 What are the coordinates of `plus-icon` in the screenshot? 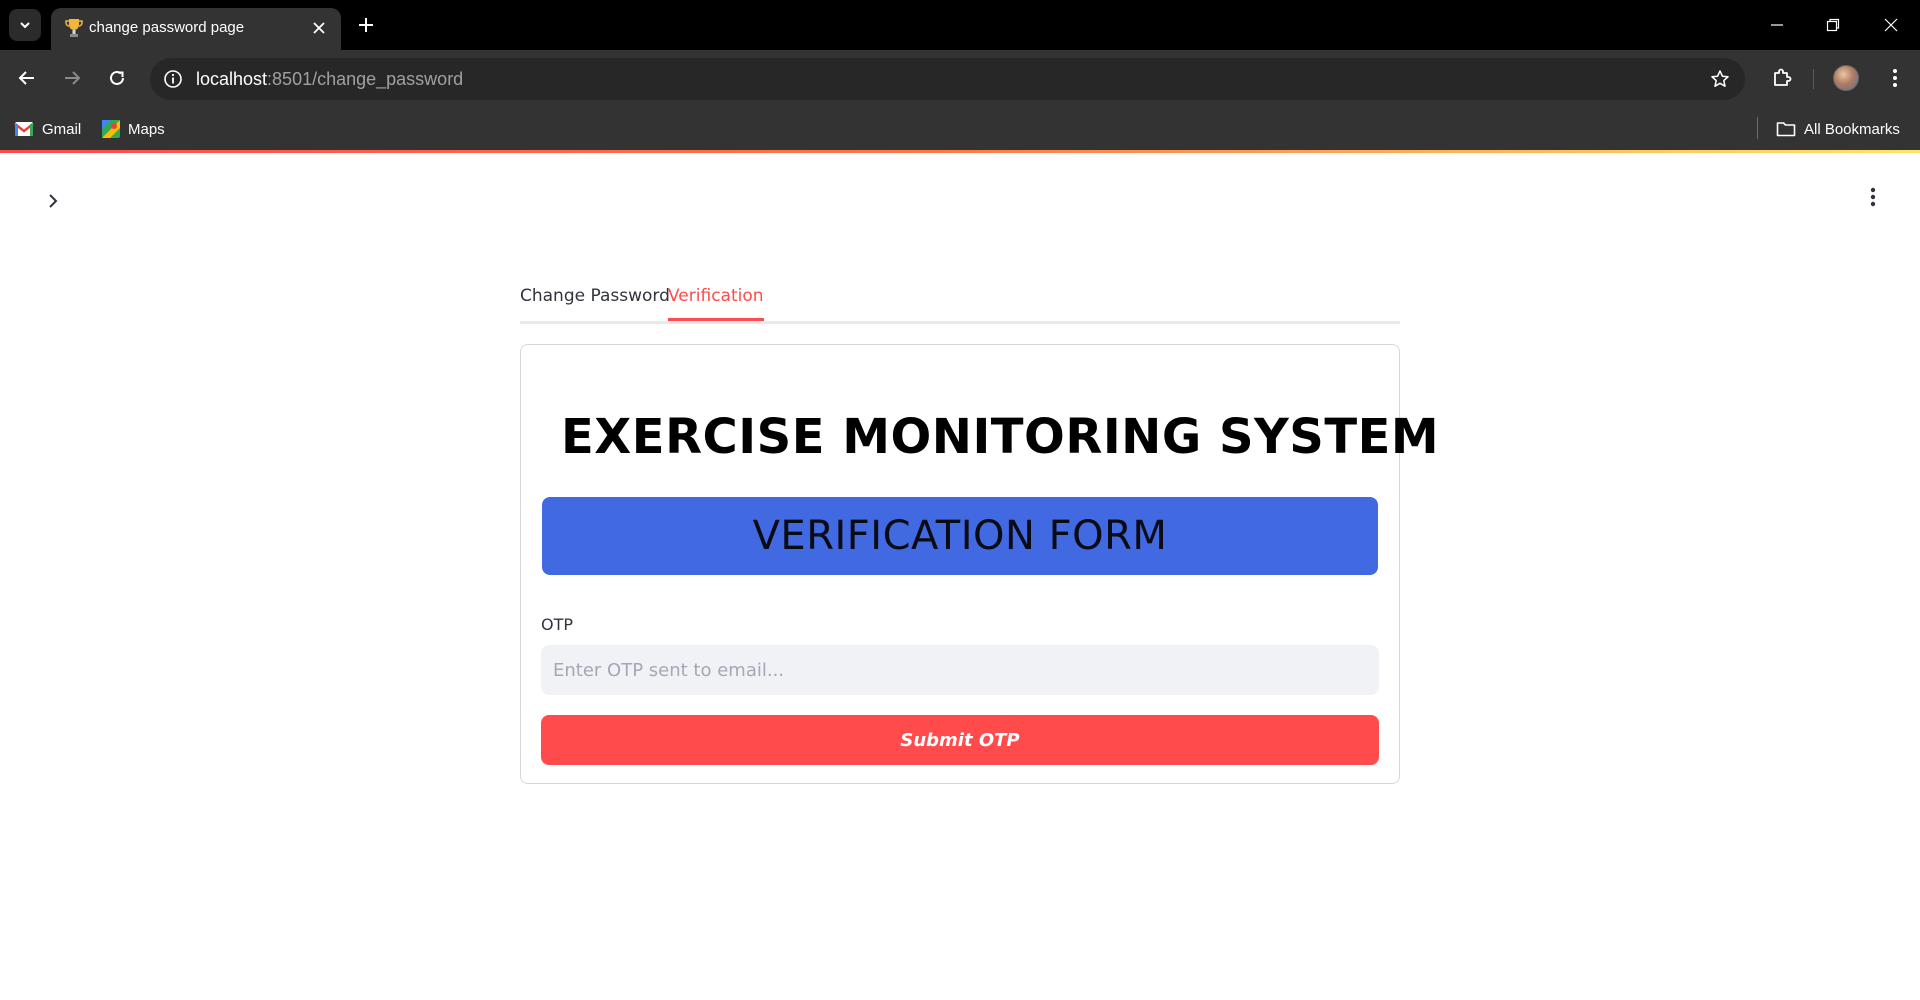 It's located at (366, 25).